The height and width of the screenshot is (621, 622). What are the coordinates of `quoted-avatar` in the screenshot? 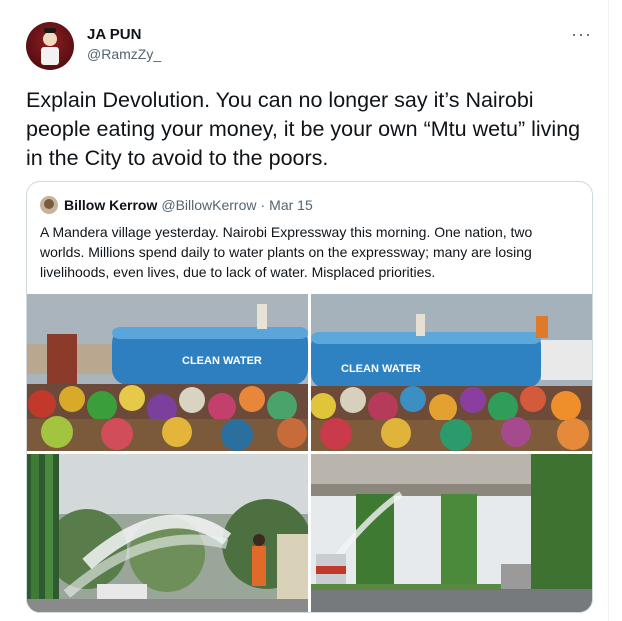 It's located at (49, 205).